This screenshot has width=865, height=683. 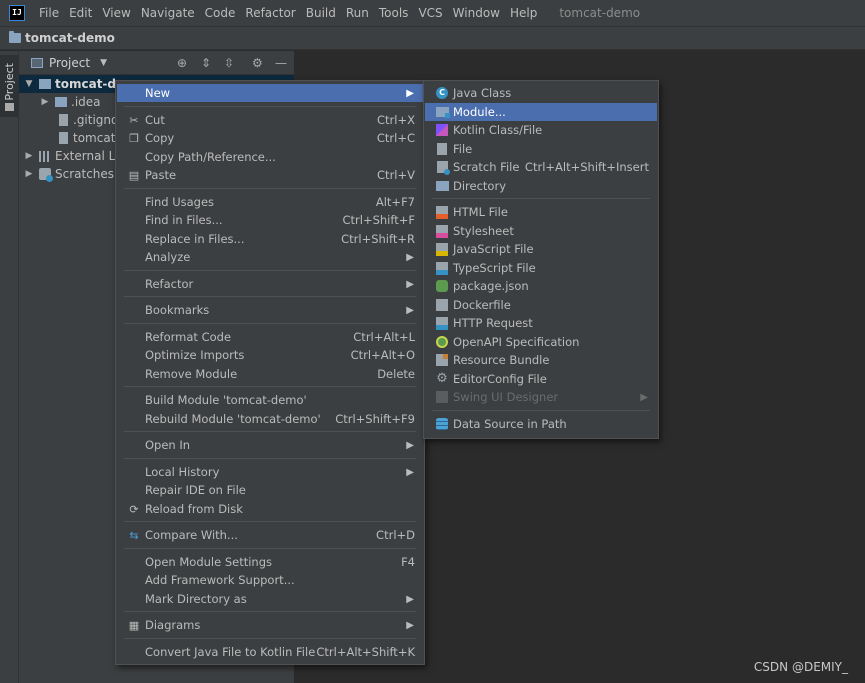 I want to click on submenu-item-java-class: C Java Class, so click(x=541, y=93).